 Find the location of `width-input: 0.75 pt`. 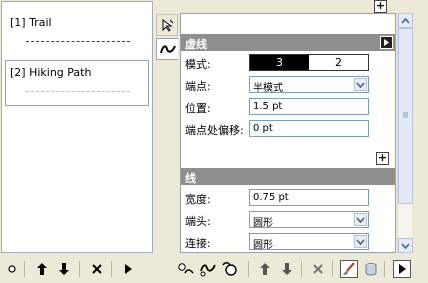

width-input: 0.75 pt is located at coordinates (309, 197).